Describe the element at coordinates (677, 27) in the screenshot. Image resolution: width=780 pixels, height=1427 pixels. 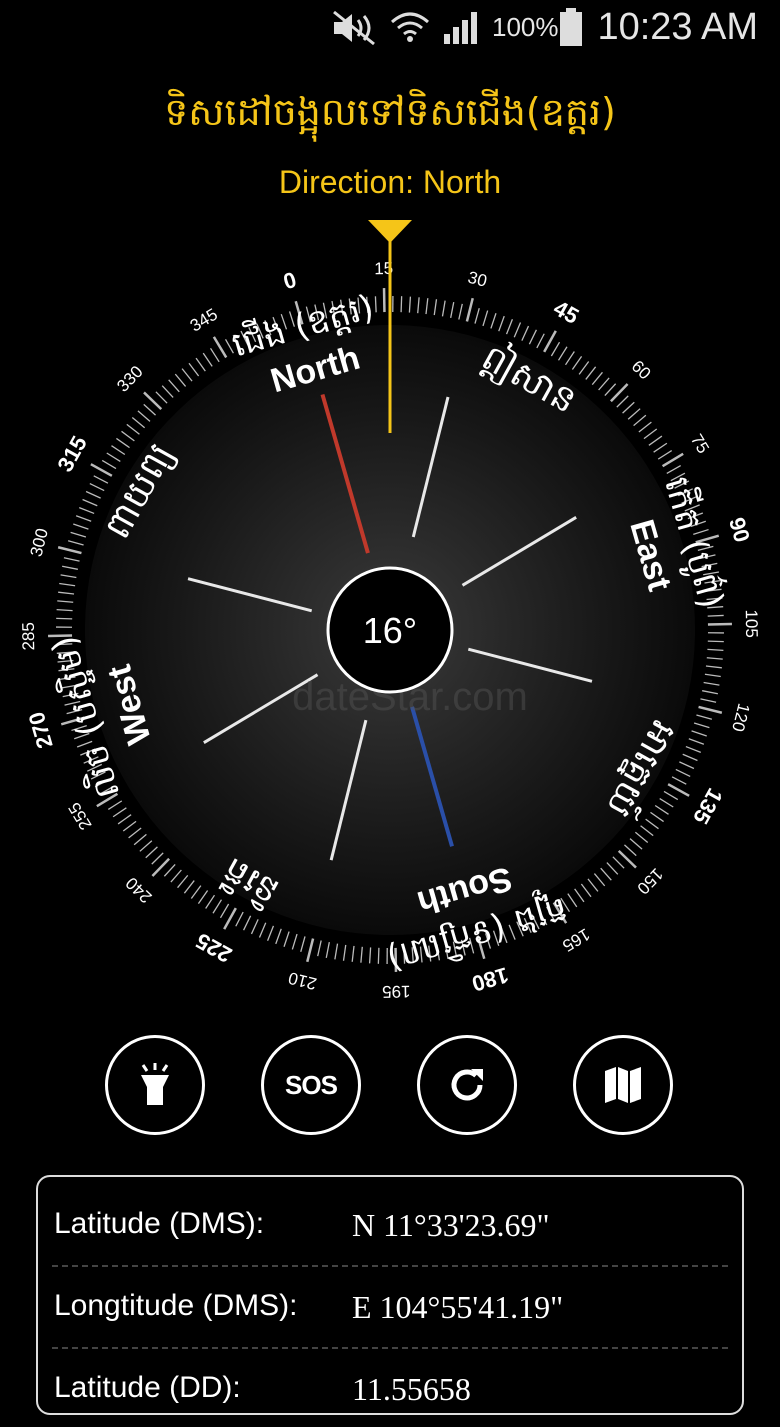
I see `status-clock: 10:23 AM` at that location.